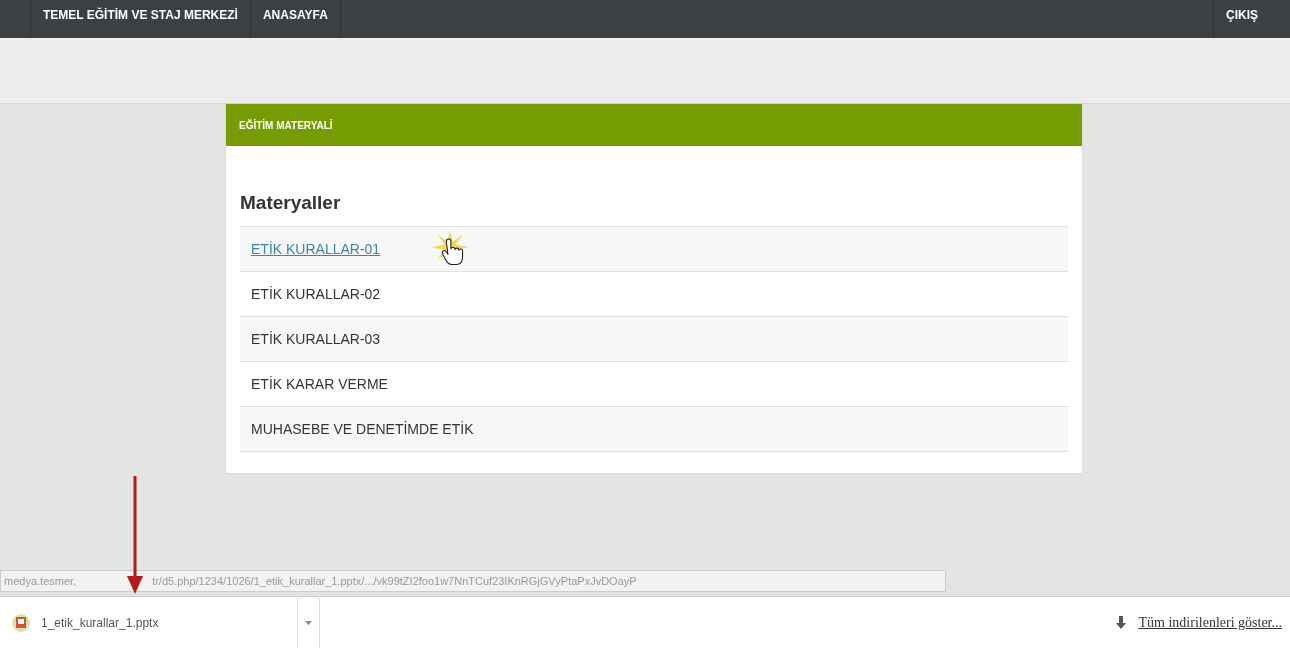 The height and width of the screenshot is (649, 1290). Describe the element at coordinates (286, 125) in the screenshot. I see `panel-title: EĞİTİM MATERYALİ` at that location.